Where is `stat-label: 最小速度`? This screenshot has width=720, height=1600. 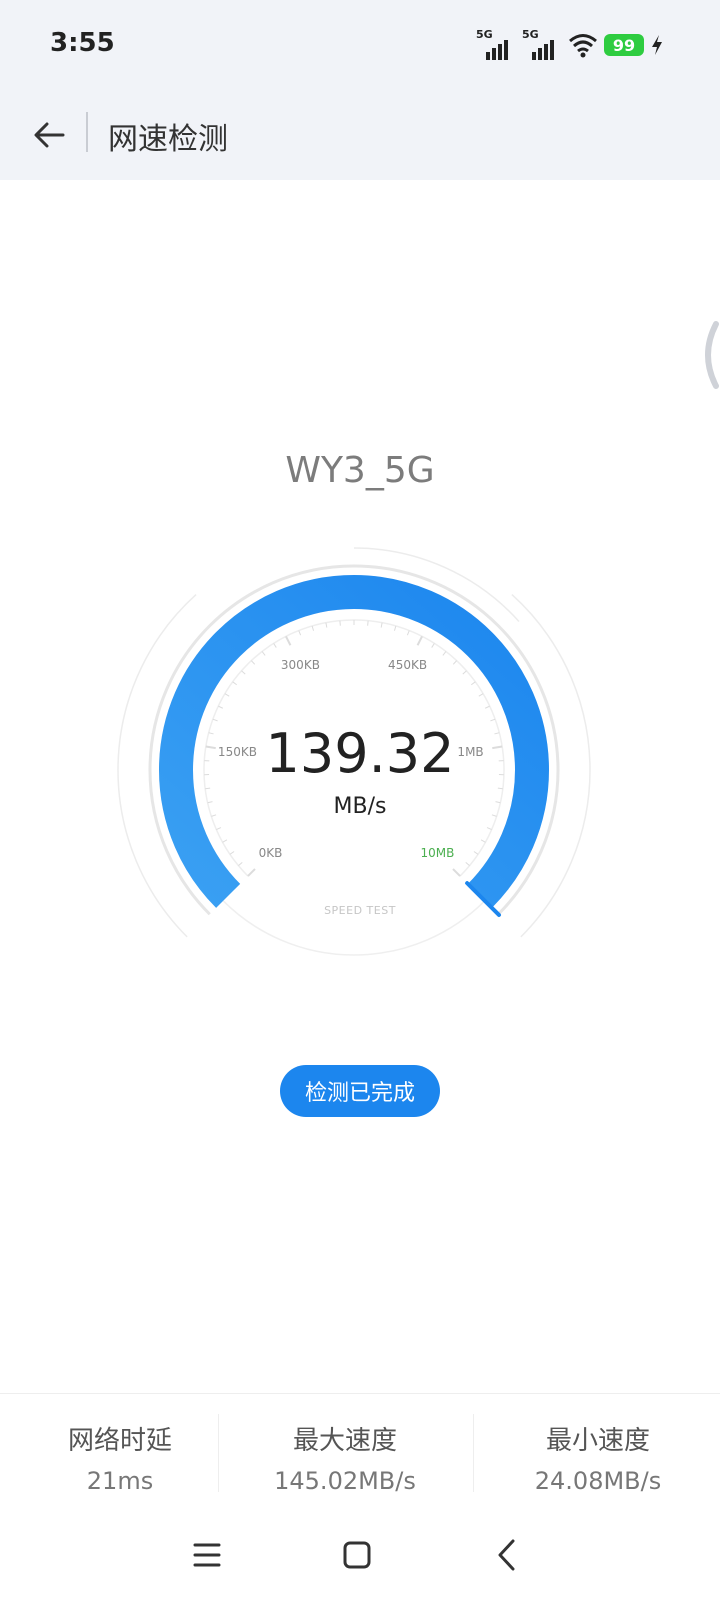
stat-label: 最小速度 is located at coordinates (597, 1441).